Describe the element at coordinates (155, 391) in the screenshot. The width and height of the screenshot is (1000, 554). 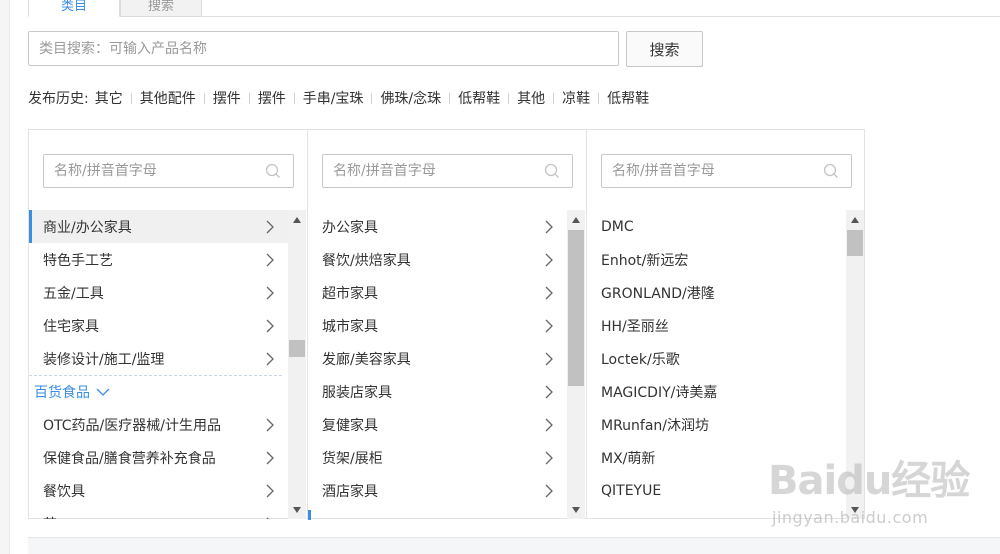
I see `group-header-general-goods: 百货食品` at that location.